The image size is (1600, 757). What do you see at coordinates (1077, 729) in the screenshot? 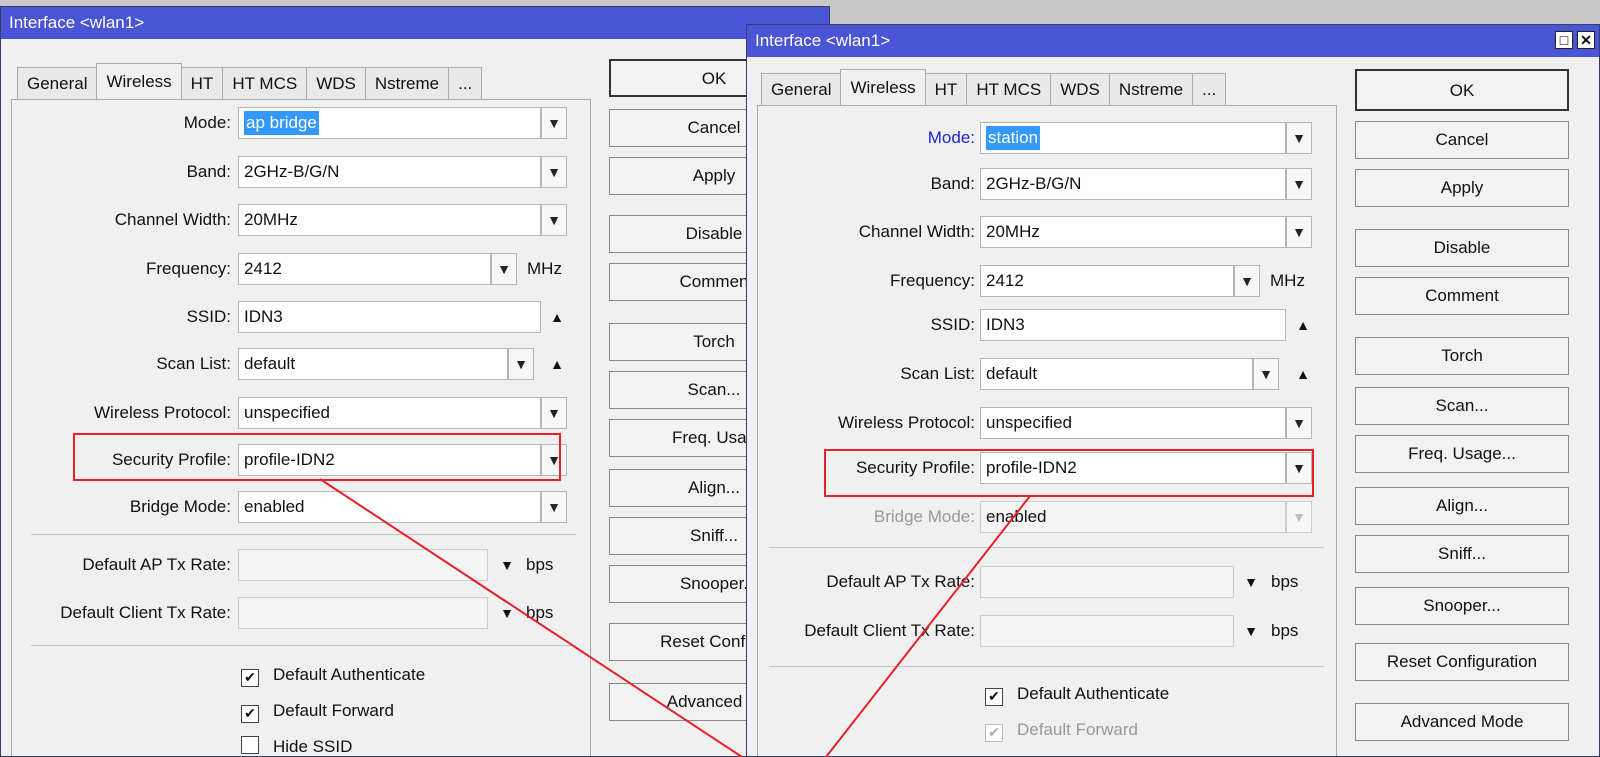
I see `default-forward-label: Default Forward` at bounding box center [1077, 729].